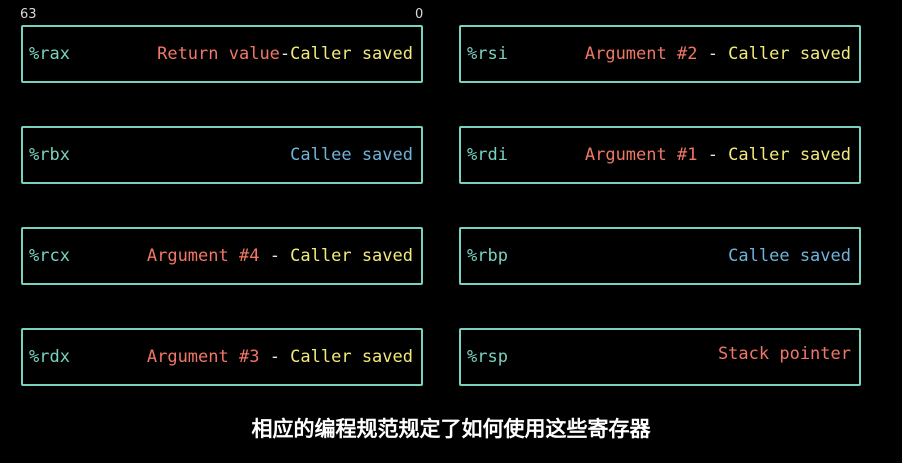 This screenshot has width=902, height=463. I want to click on register-sep-rdi: -, so click(713, 155).